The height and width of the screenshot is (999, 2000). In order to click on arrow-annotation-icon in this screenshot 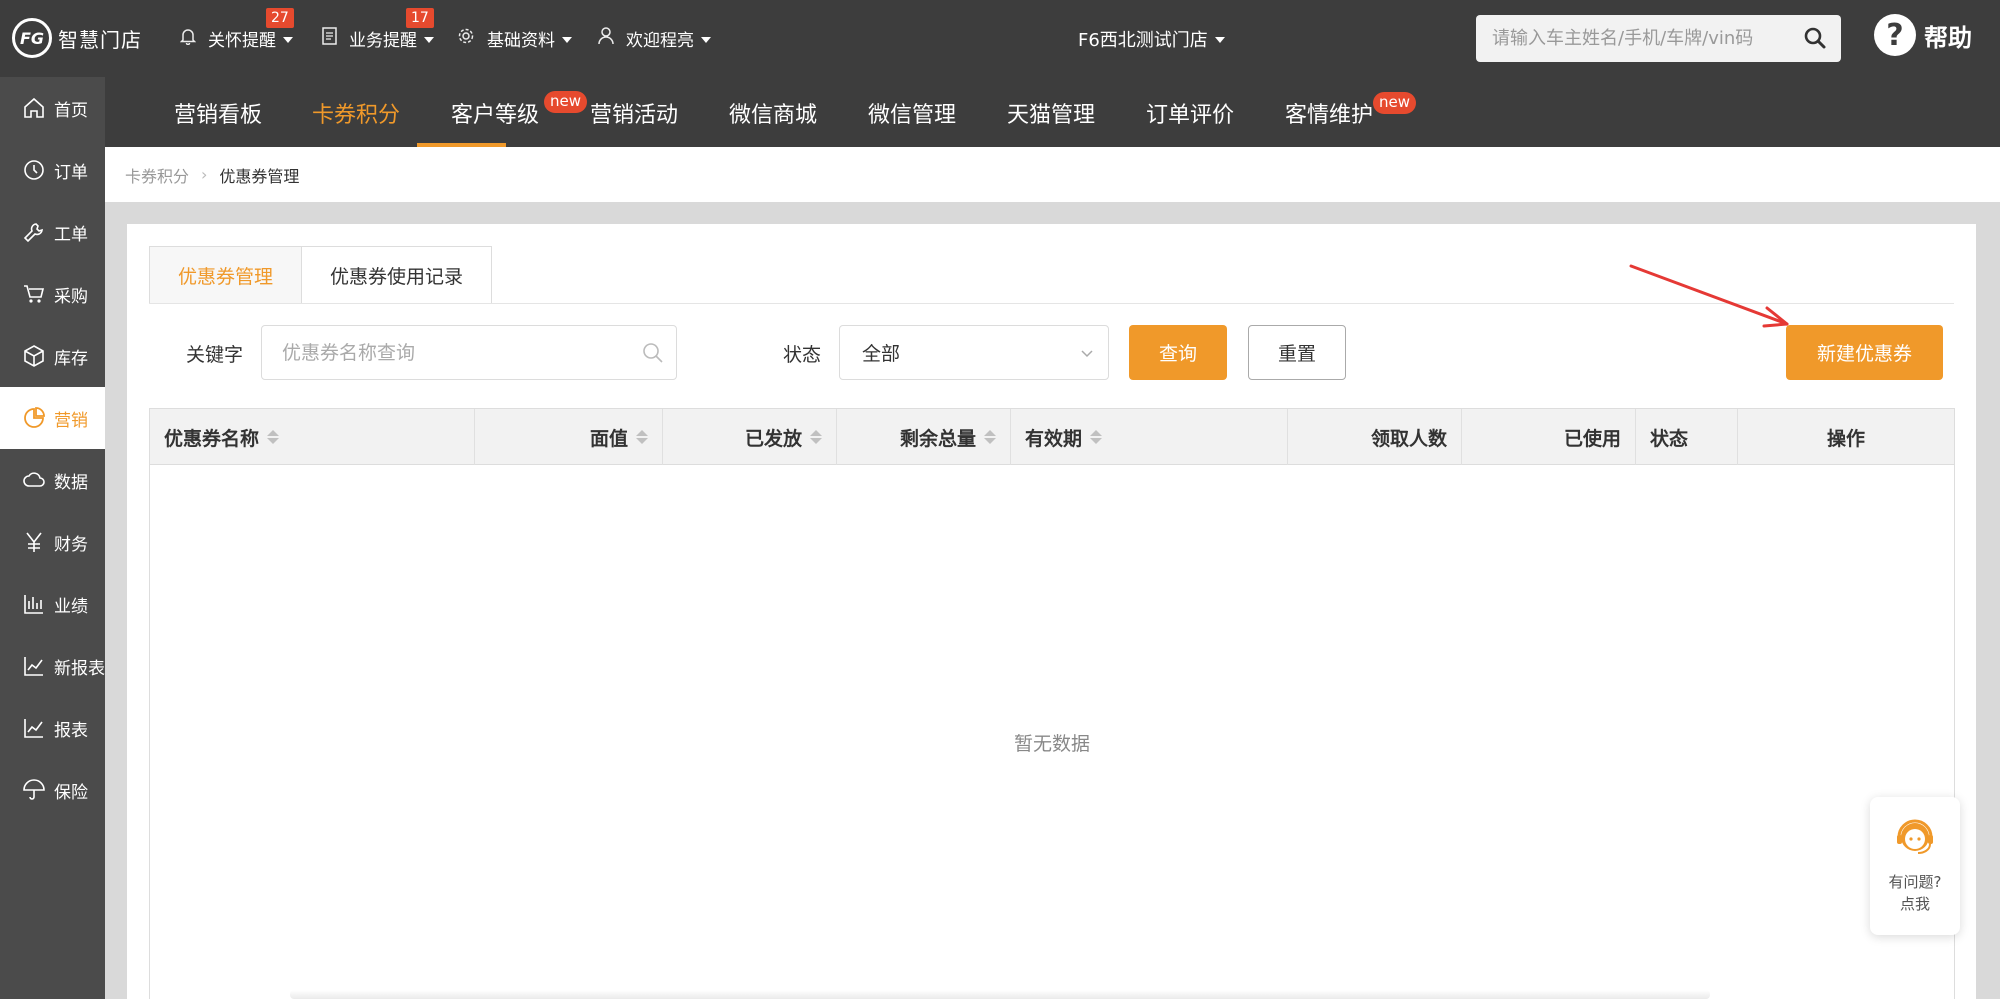, I will do `click(1709, 296)`.